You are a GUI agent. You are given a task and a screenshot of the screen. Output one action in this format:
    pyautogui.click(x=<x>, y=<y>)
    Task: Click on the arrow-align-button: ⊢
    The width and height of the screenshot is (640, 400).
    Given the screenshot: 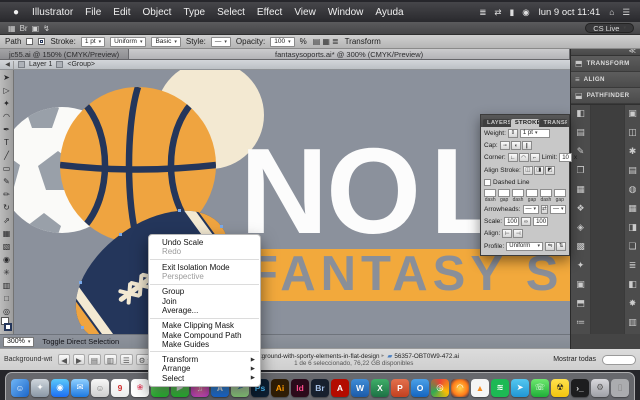 What is the action you would take?
    pyautogui.click(x=507, y=234)
    